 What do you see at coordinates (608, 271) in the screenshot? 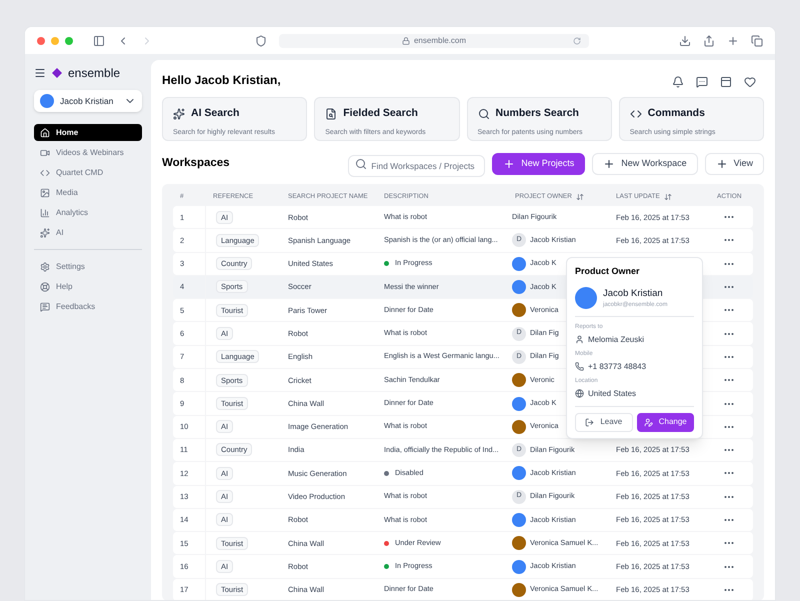
I see `popover-title: Product Owner` at bounding box center [608, 271].